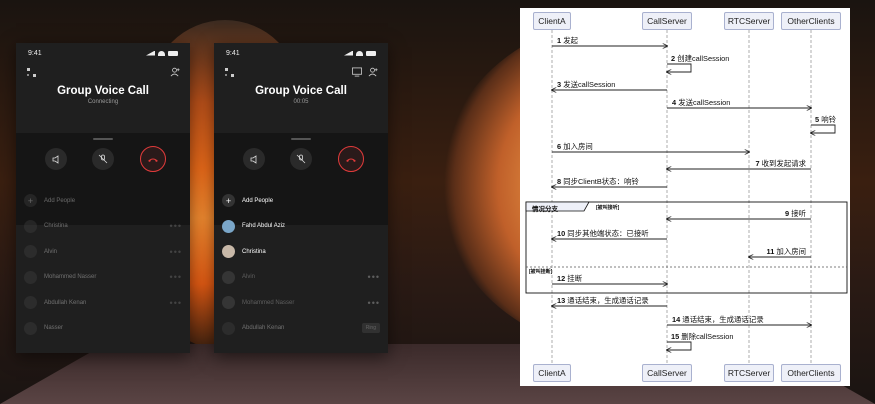  Describe the element at coordinates (233, 53) in the screenshot. I see `status-time: 9:41` at that location.